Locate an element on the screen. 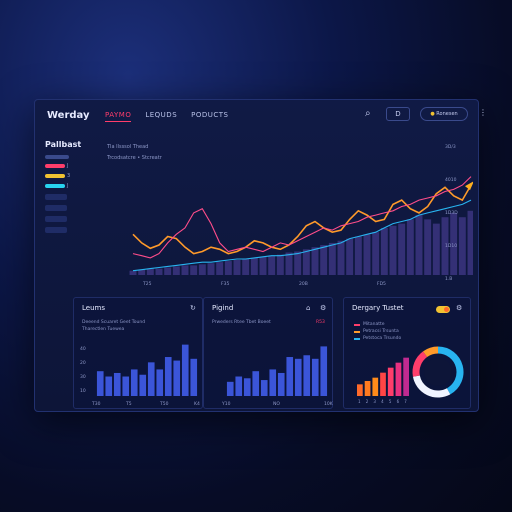  nav-tab-poducts: PODUCTS is located at coordinates (209, 116).